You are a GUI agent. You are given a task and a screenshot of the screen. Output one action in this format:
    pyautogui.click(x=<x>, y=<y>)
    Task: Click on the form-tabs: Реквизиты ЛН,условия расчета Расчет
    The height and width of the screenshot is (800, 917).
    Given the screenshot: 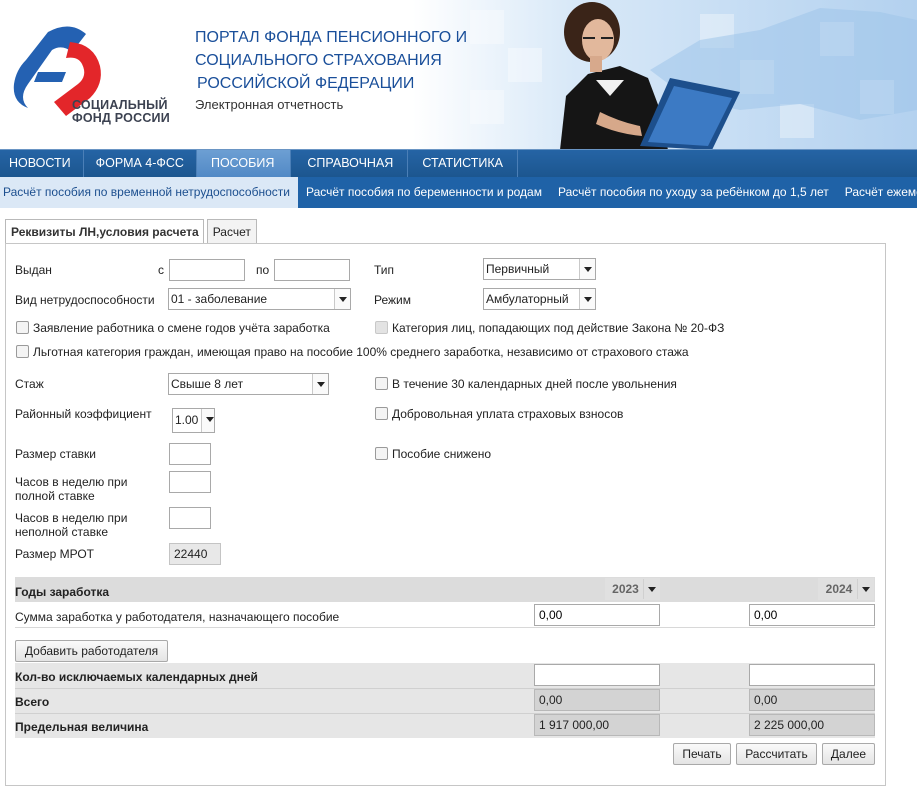 What is the action you would take?
    pyautogui.click(x=132, y=231)
    